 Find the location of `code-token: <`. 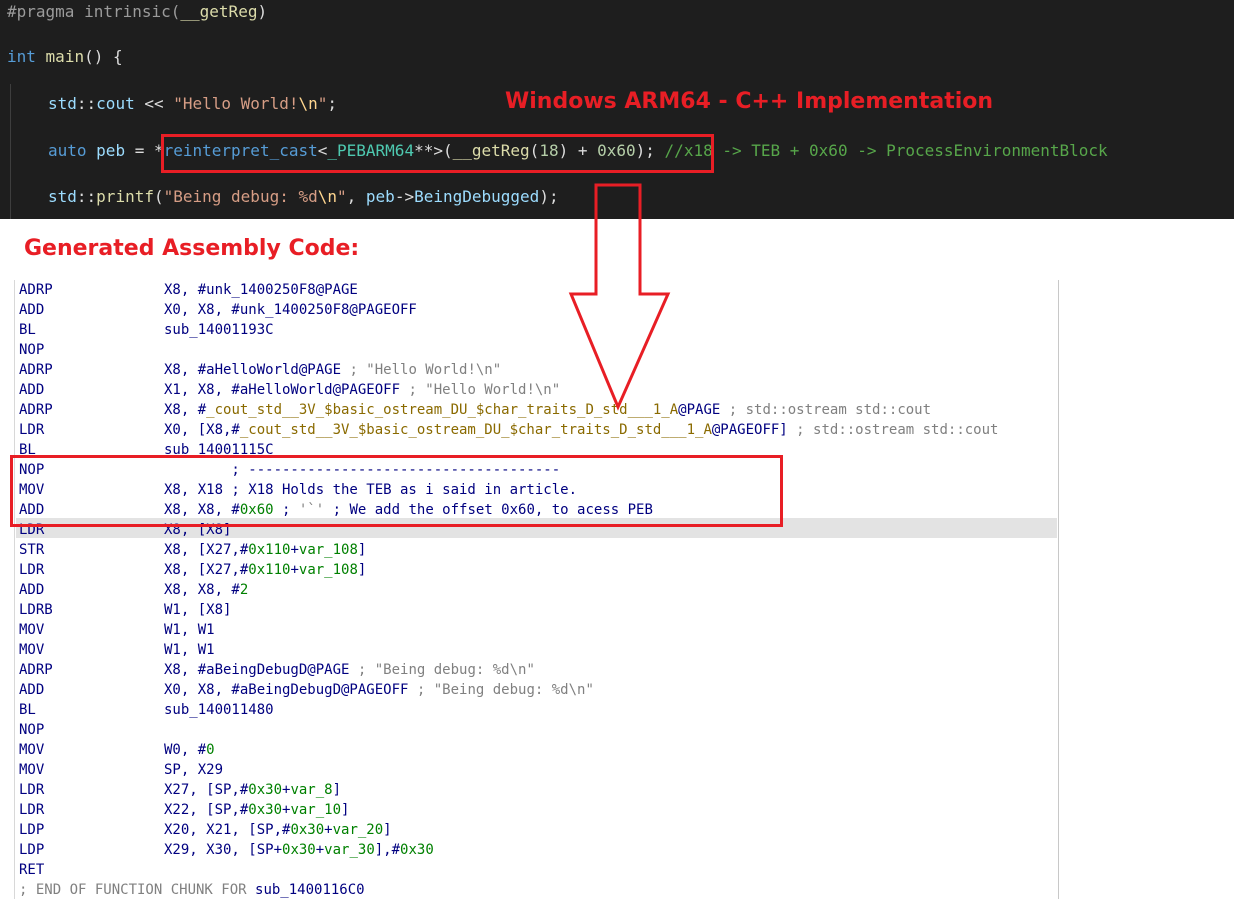

code-token: < is located at coordinates (322, 150).